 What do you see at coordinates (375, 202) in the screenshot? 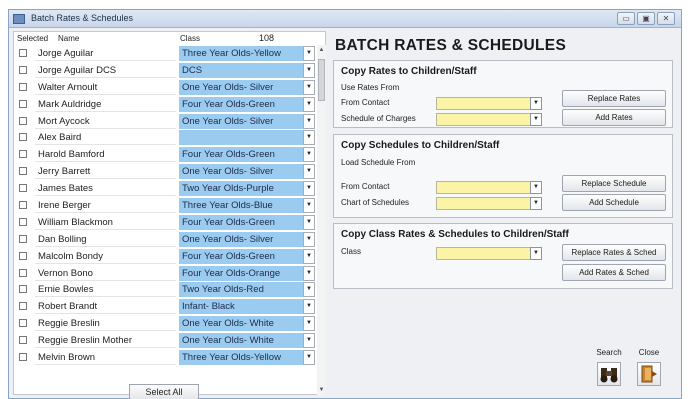
I see `chart-of-schedules-label: Chart of Schedules` at bounding box center [375, 202].